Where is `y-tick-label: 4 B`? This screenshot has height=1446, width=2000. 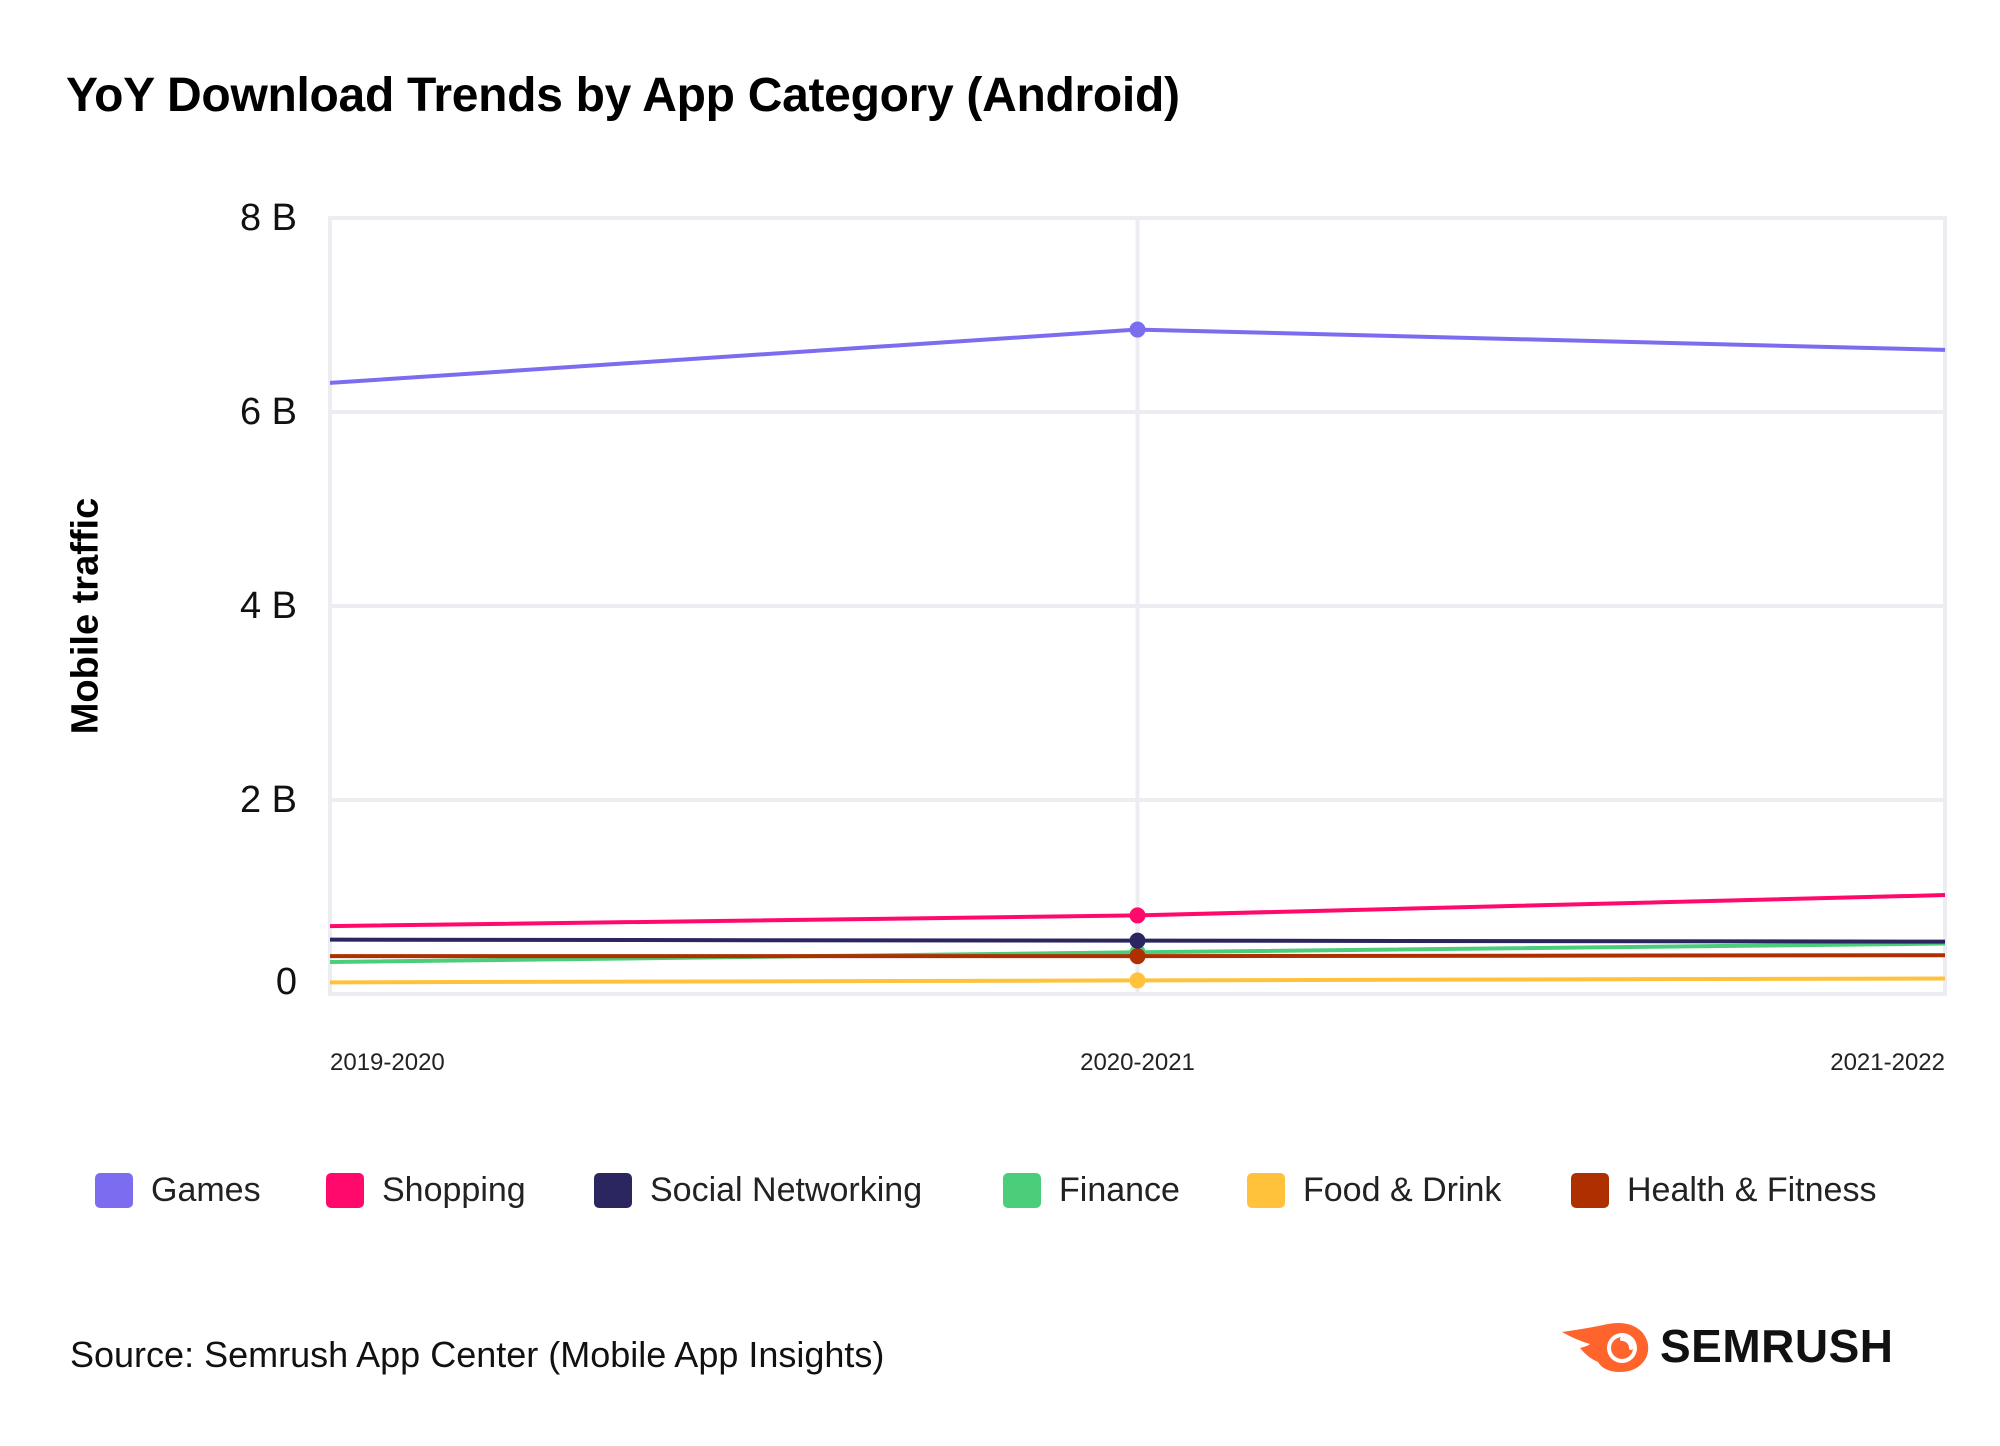
y-tick-label: 4 B is located at coordinates (268, 606).